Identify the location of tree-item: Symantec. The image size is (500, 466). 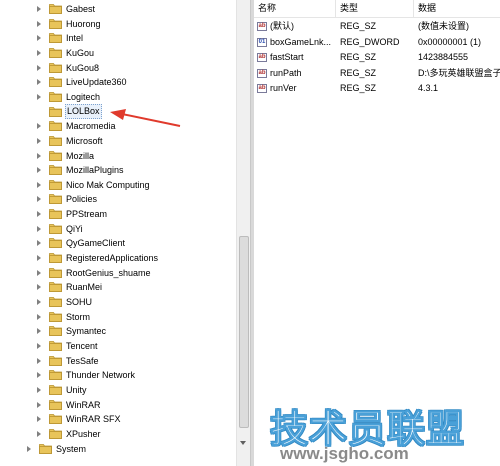
(132, 331).